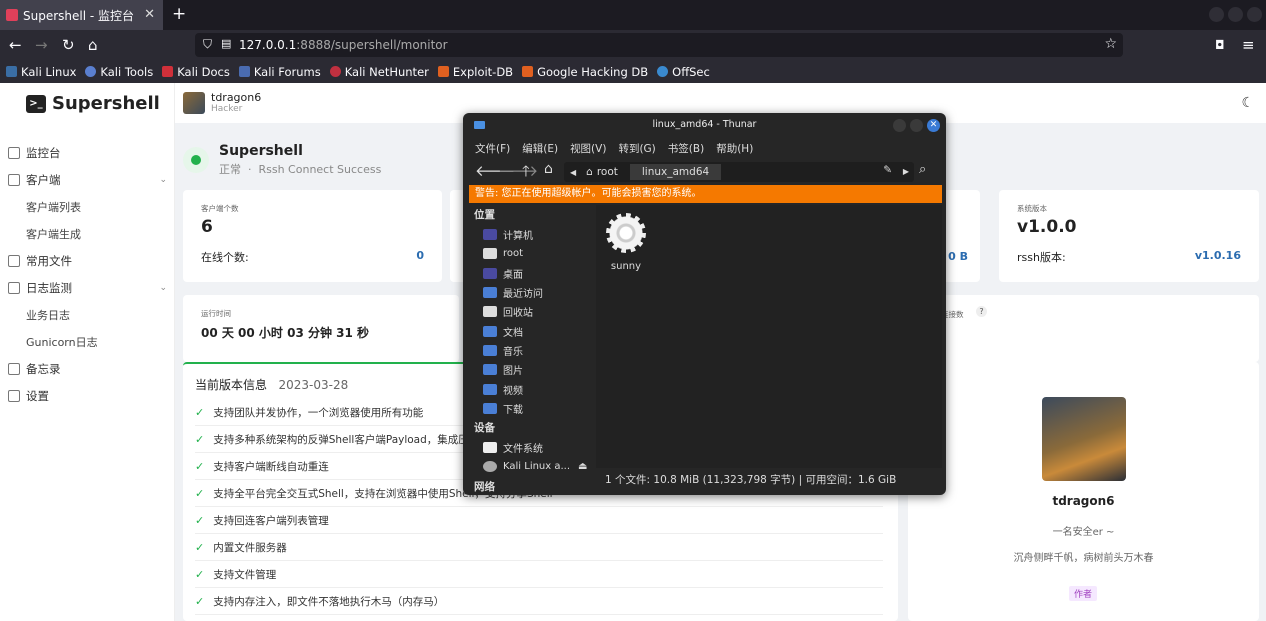 This screenshot has height=621, width=1266. What do you see at coordinates (899, 125) in the screenshot?
I see `thunar-minimize-button` at bounding box center [899, 125].